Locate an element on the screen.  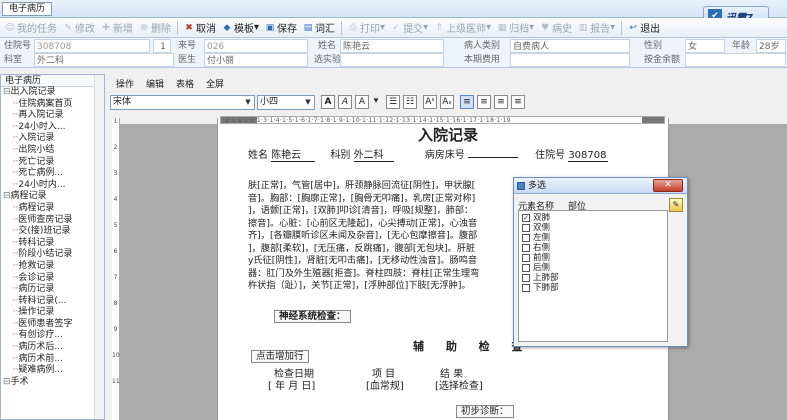
toolbar-button-13: ▥ 报告 ▾ is located at coordinates (596, 28).